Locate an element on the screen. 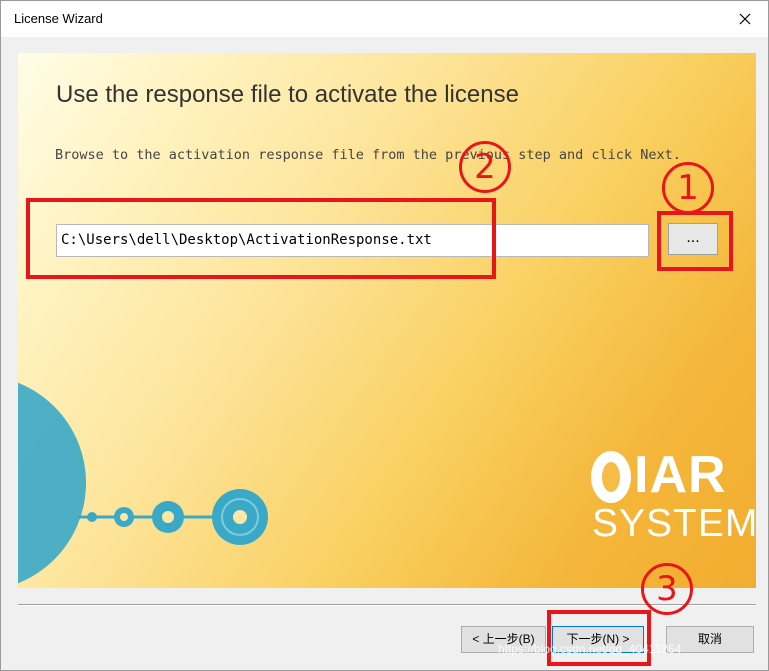  annotation-box-next is located at coordinates (599, 638).